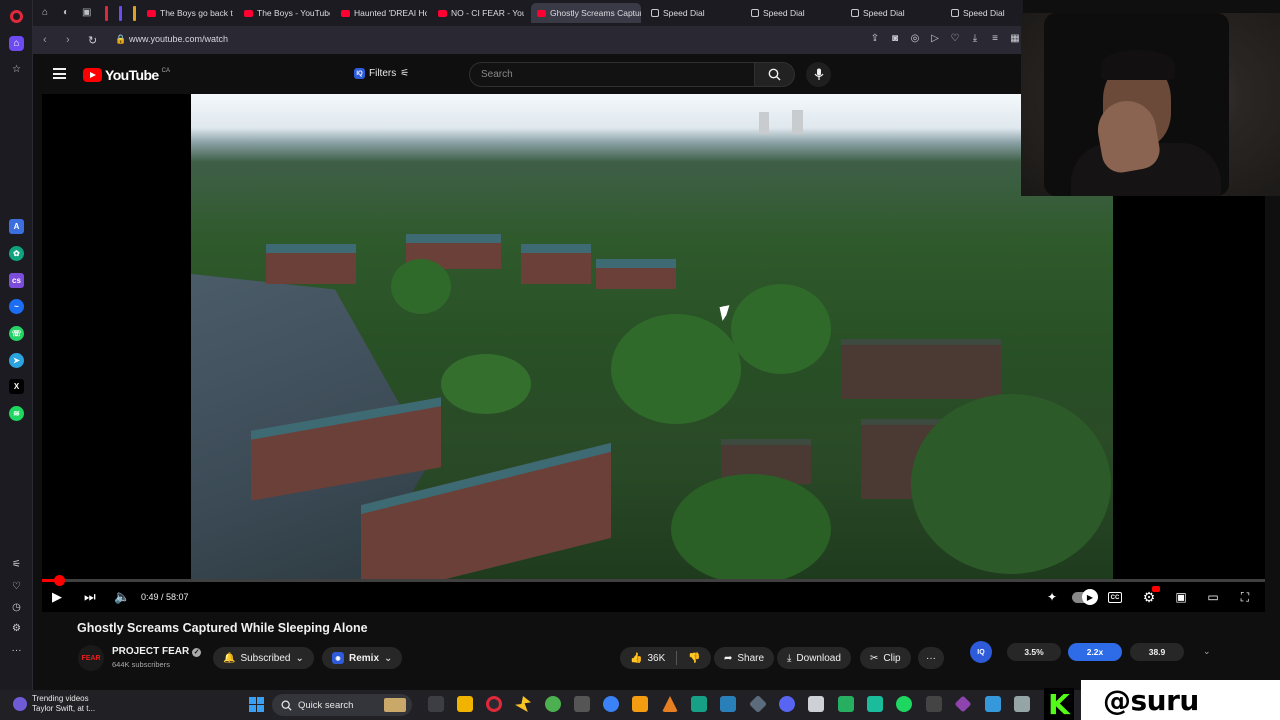  I want to click on task-view-icon, so click(436, 704).